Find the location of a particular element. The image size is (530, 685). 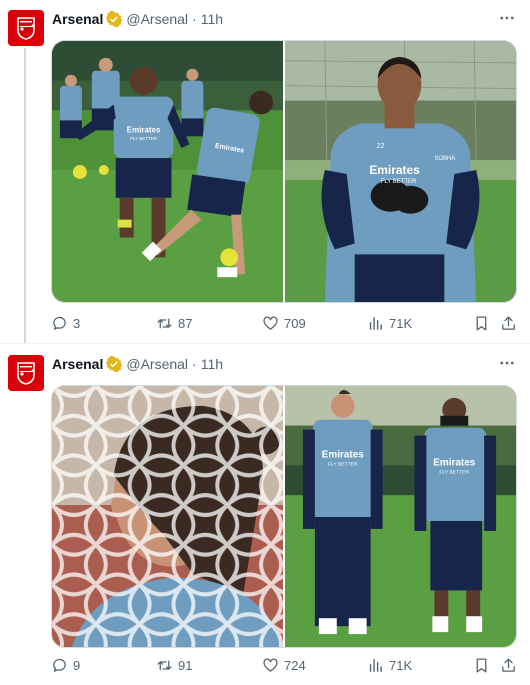

action-bar: 9 91 724 71K is located at coordinates (286, 665).